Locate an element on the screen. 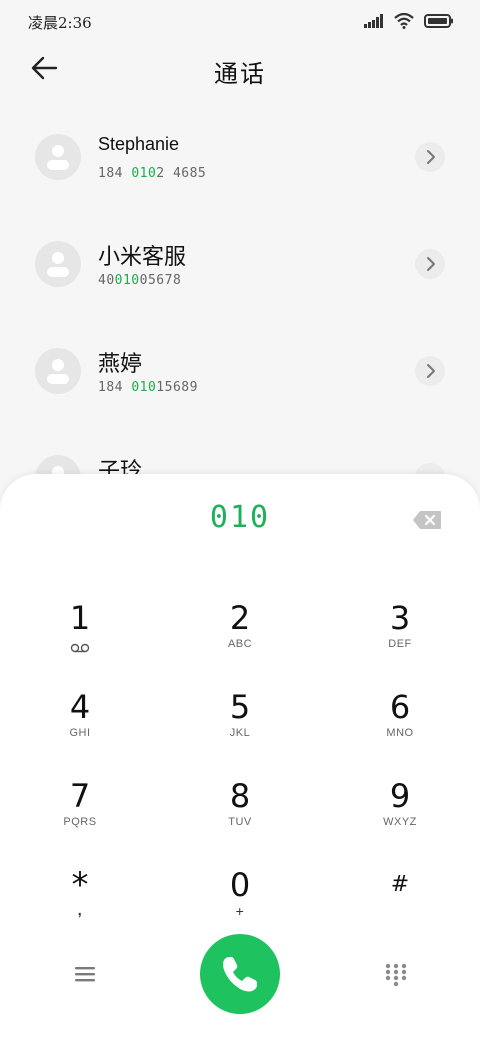 The image size is (480, 1040). contact-item: 燕婷 184 01015689 is located at coordinates (240, 368).